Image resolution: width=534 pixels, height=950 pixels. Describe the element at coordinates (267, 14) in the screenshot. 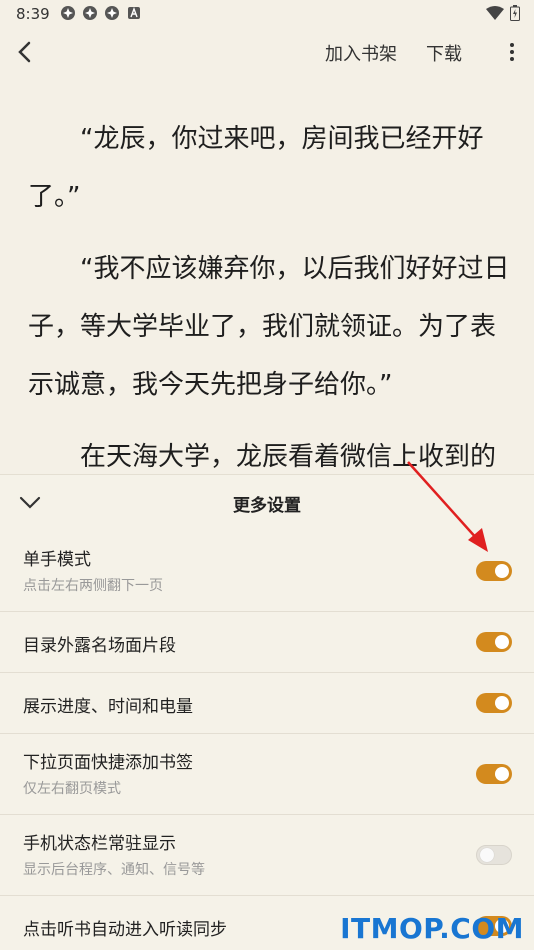

I see `status-bar: 8:39` at that location.